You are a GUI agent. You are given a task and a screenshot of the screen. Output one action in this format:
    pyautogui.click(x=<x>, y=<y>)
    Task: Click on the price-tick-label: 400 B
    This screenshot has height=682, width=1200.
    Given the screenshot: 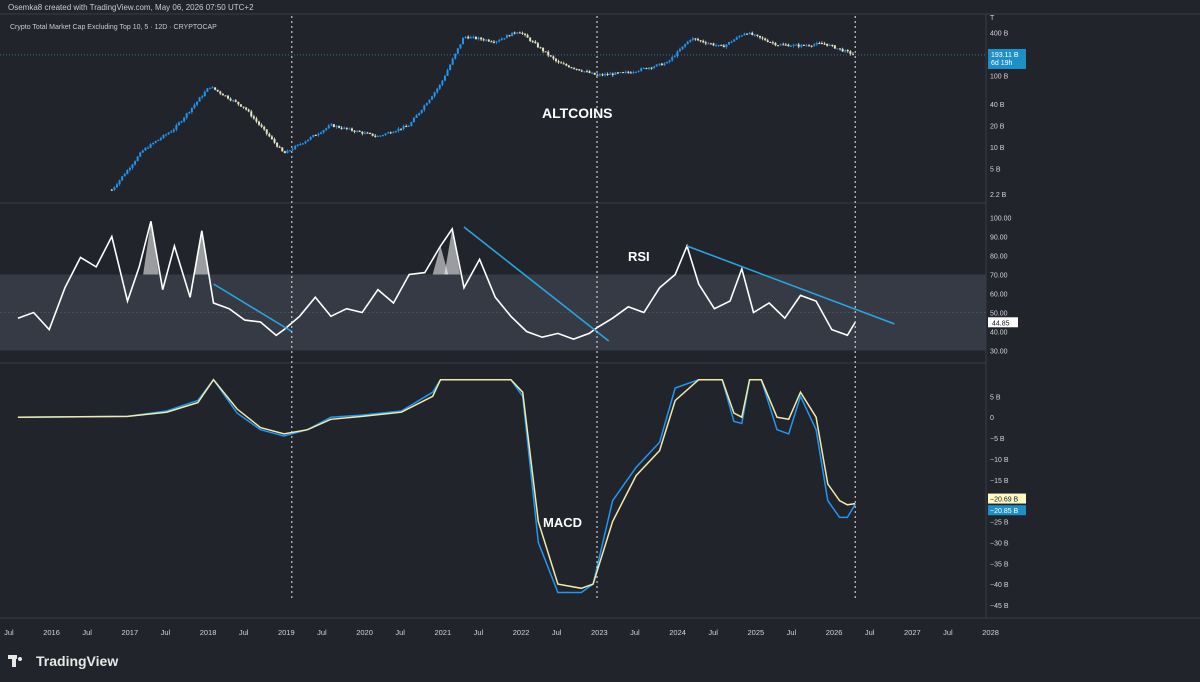 What is the action you would take?
    pyautogui.click(x=999, y=33)
    